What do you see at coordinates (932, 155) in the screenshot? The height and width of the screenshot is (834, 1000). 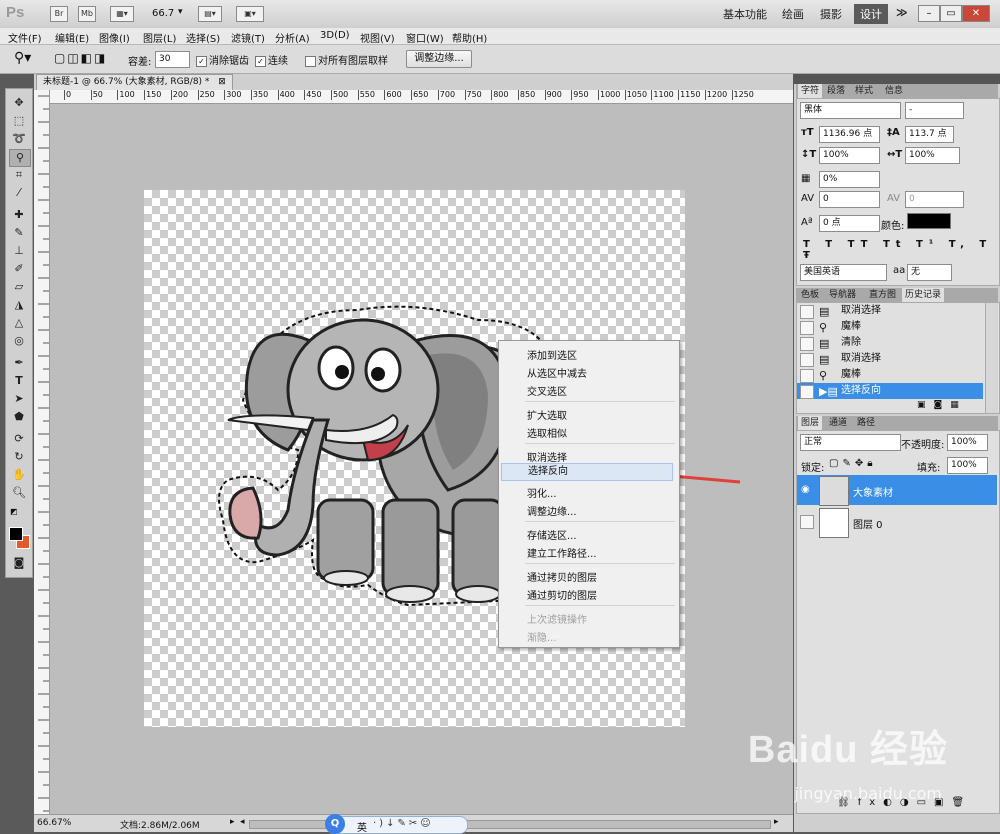 I see `horizontal-scale-input: 100%` at bounding box center [932, 155].